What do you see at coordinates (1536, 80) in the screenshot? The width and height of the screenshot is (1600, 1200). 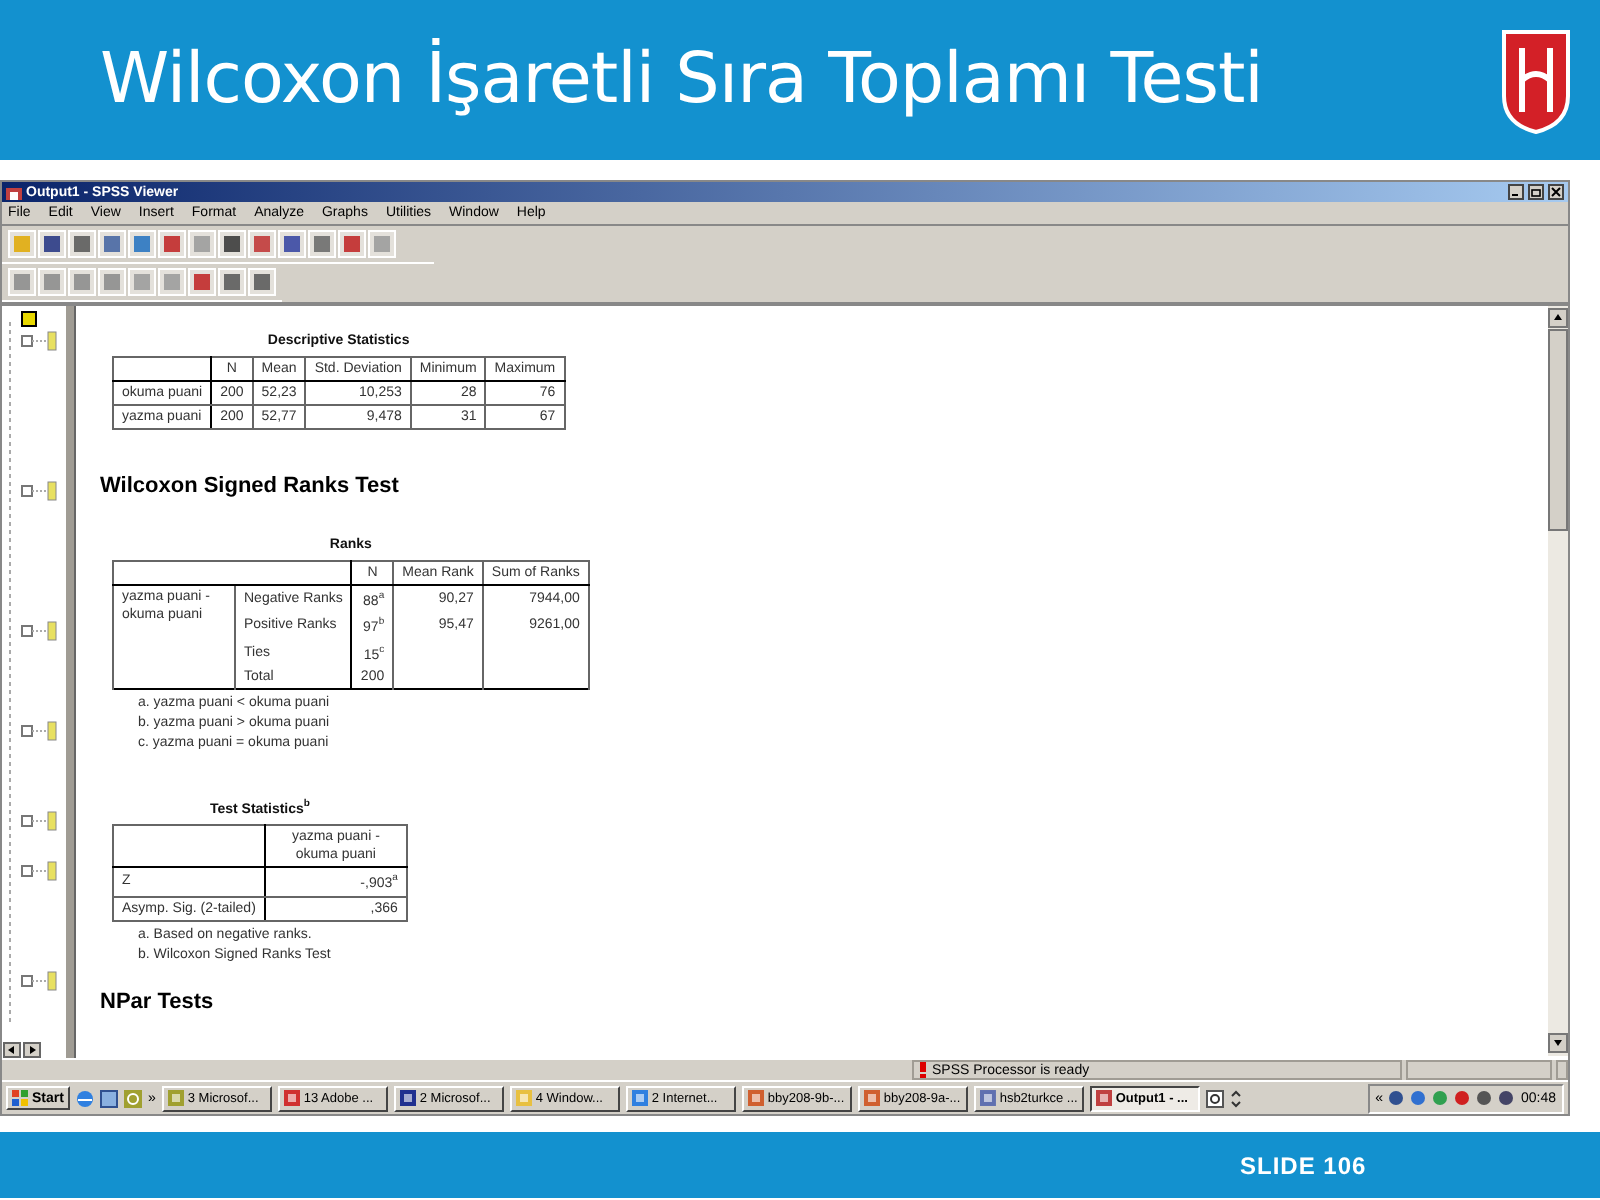 I see `university-logo` at bounding box center [1536, 80].